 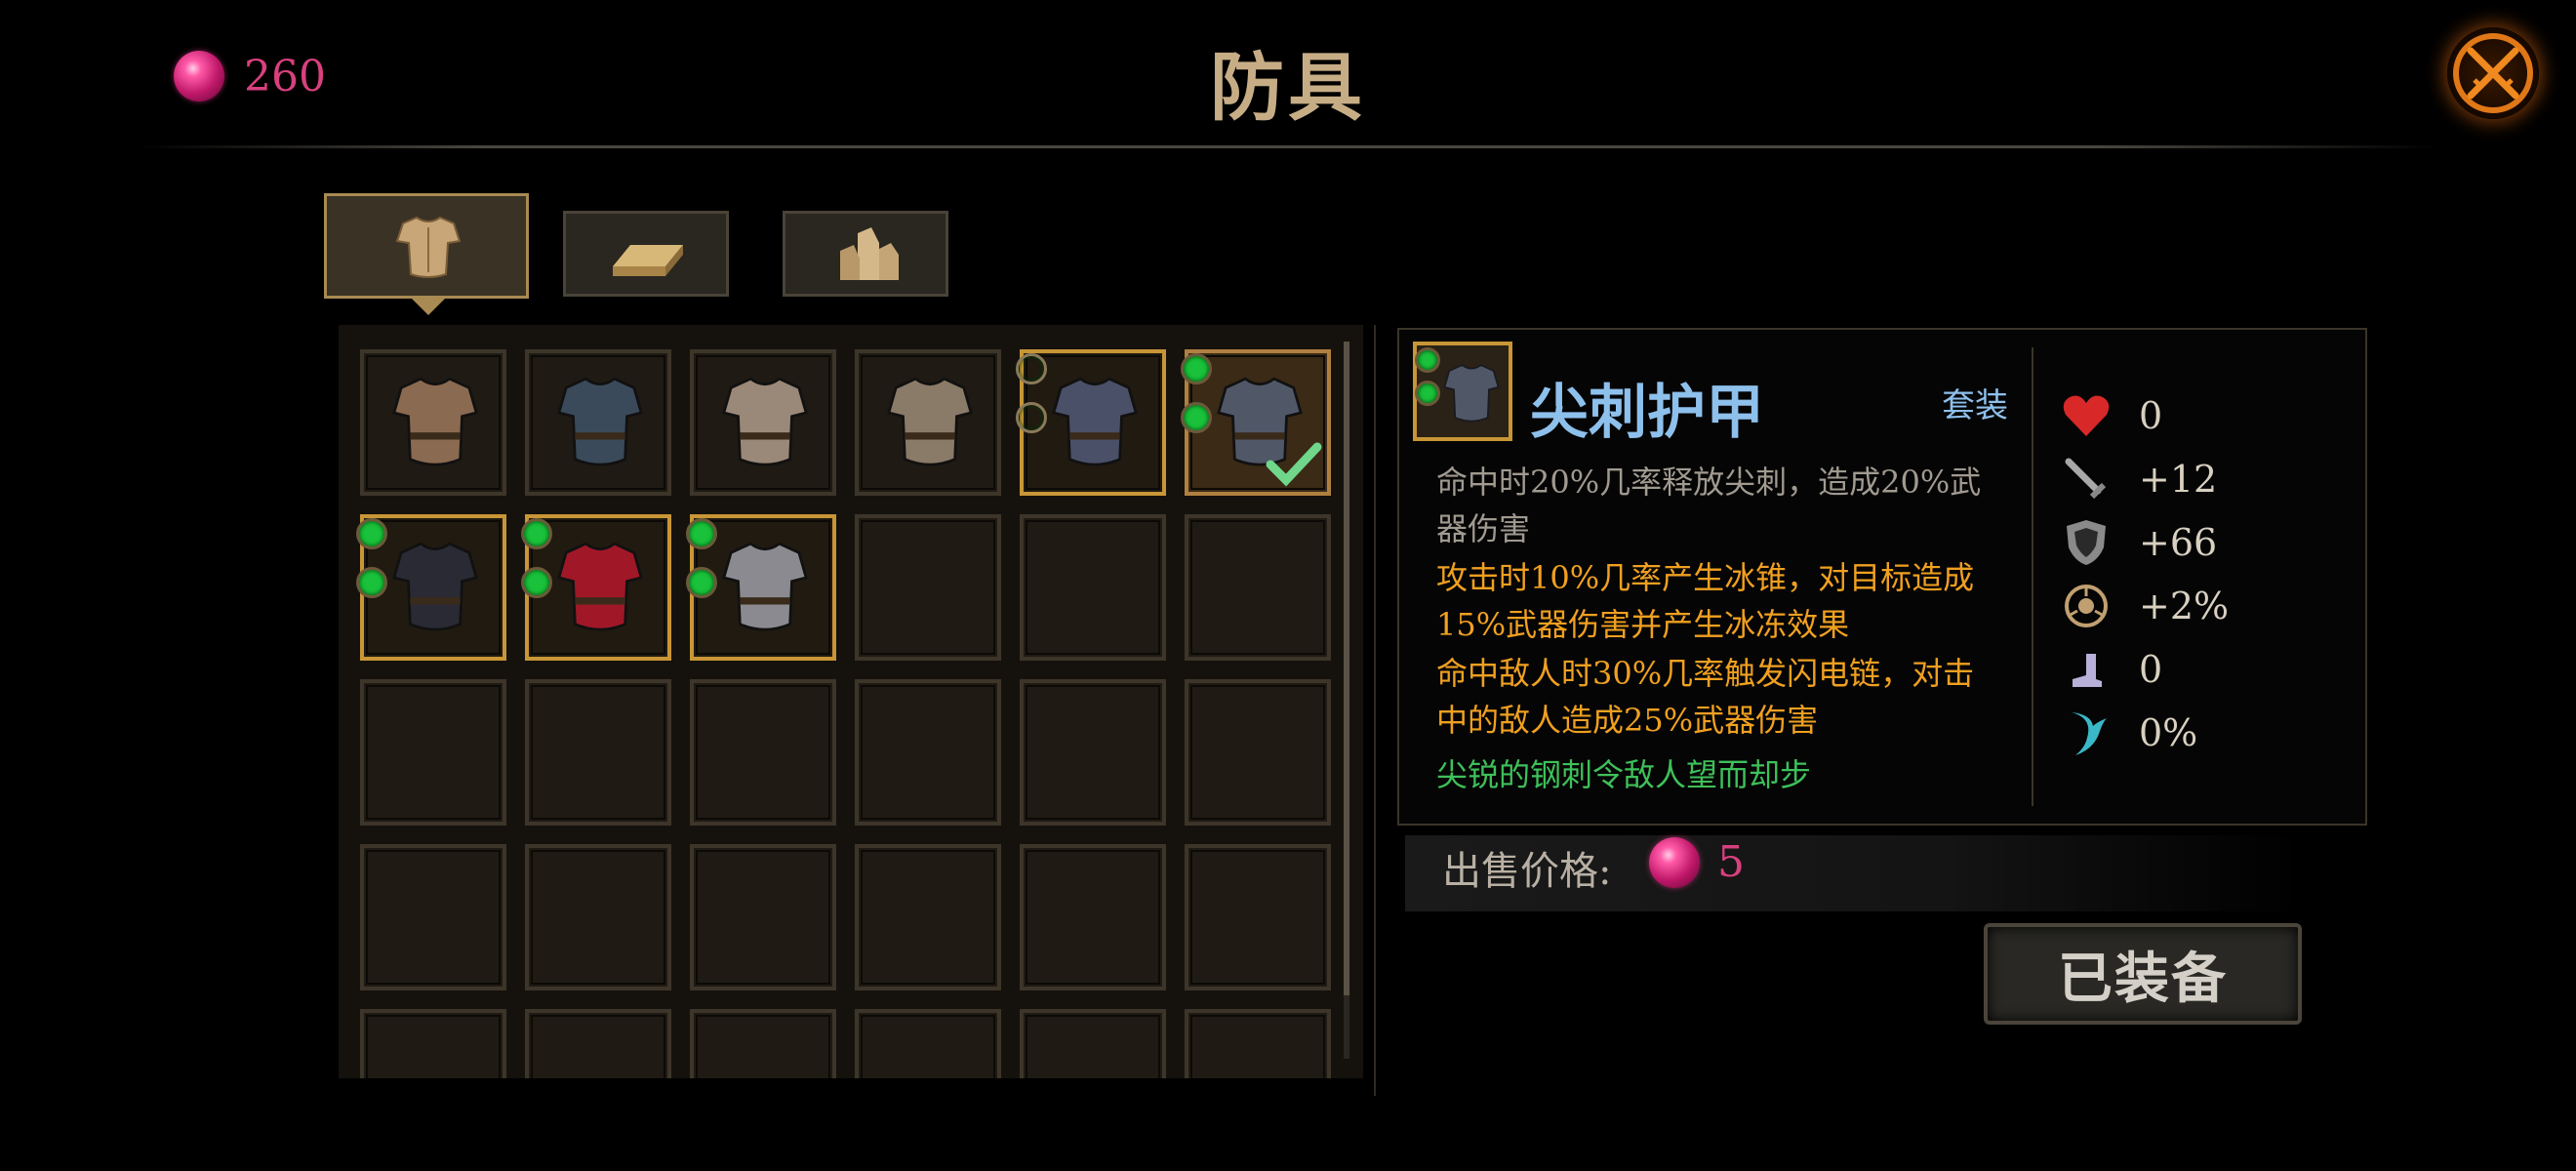 What do you see at coordinates (2086, 606) in the screenshot?
I see `crit-icon` at bounding box center [2086, 606].